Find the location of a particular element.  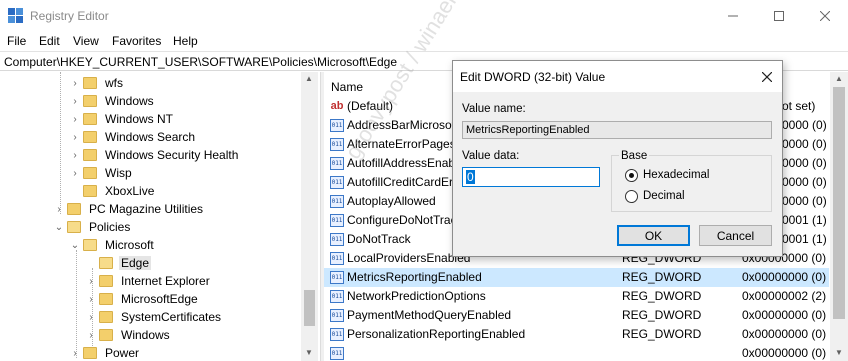

tree-item: › Internet Explorer is located at coordinates (149, 281).